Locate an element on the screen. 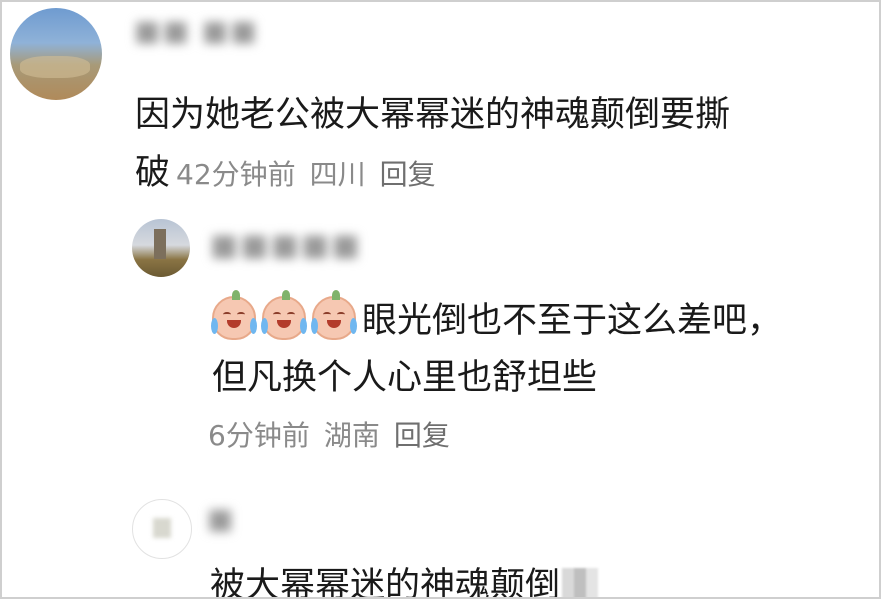  username-blurred: ■ is located at coordinates (221, 518).